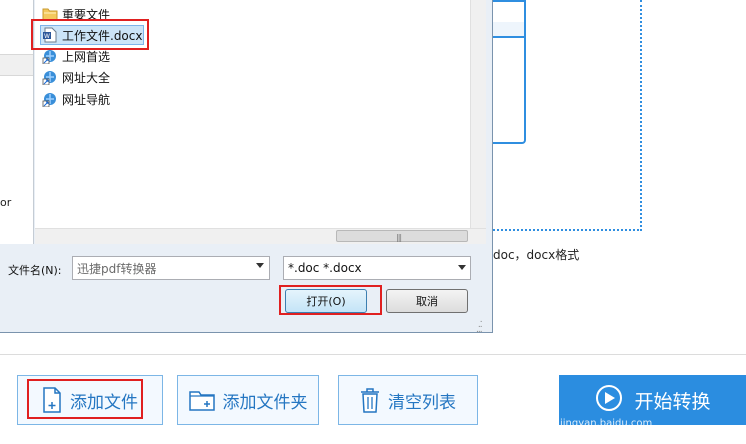 This screenshot has width=746, height=444. Describe the element at coordinates (373, 354) in the screenshot. I see `toolbar-divider` at that location.